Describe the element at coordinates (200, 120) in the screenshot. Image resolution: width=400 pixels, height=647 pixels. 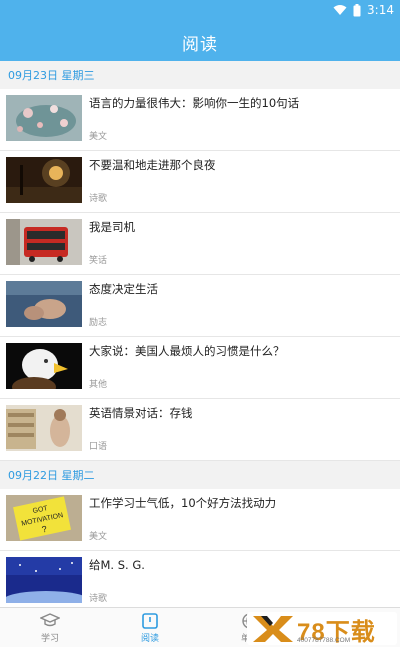
I see `list-item: 语言的力量很伟大：影响你一生的10句话 美文` at that location.